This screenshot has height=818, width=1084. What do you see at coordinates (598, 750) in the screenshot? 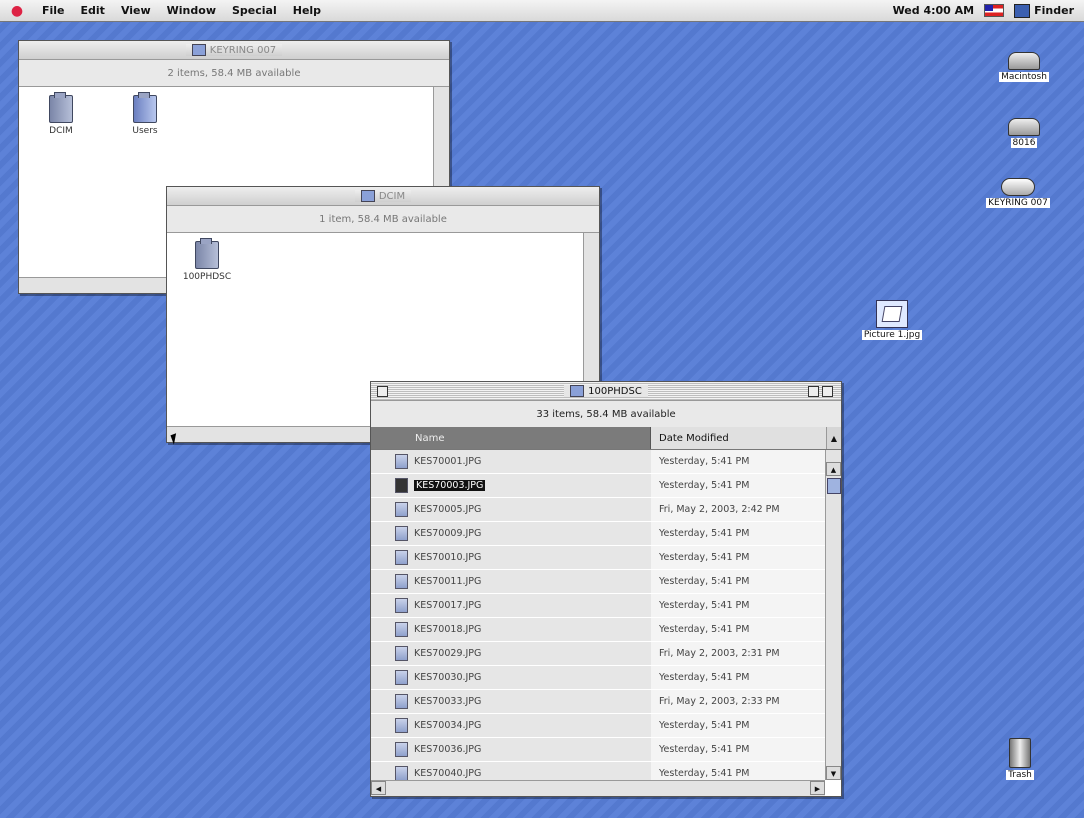
I see `table-row: KES70036.JPG Yesterday, 5:41 PM` at bounding box center [598, 750].